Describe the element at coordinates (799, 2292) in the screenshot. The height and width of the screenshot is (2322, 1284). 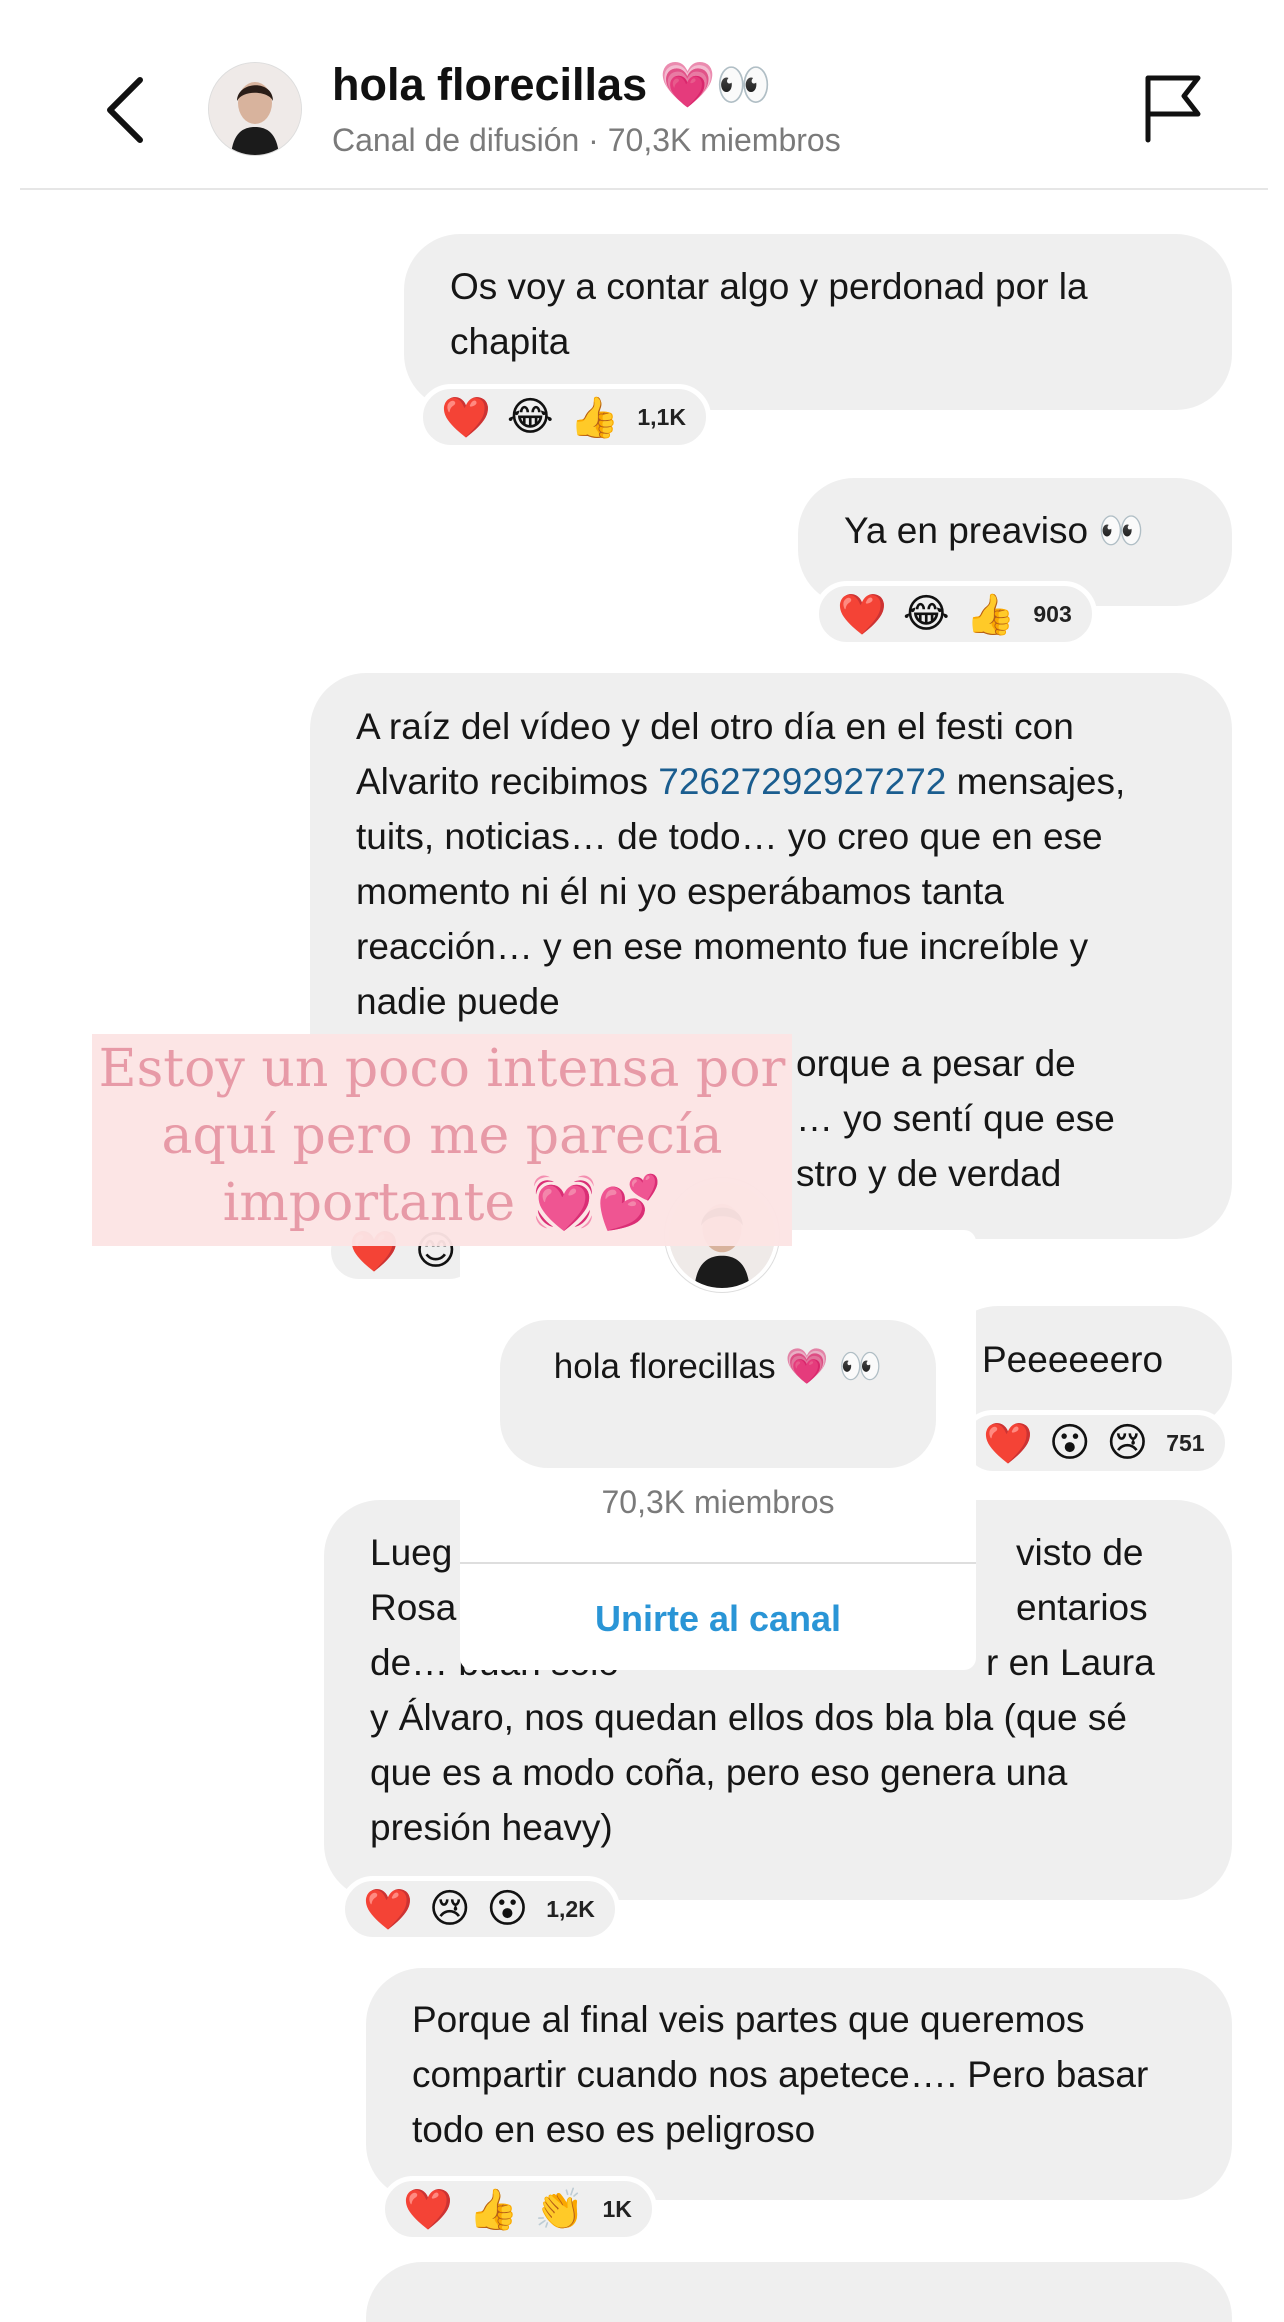
I see `message-bubble-partial` at that location.